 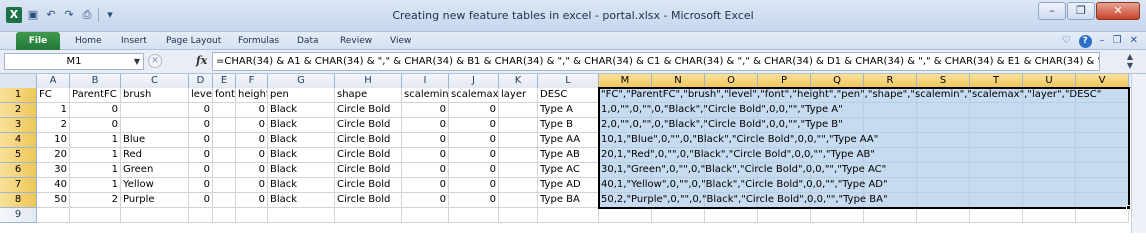 I want to click on cell-a1: FC, so click(x=53, y=95).